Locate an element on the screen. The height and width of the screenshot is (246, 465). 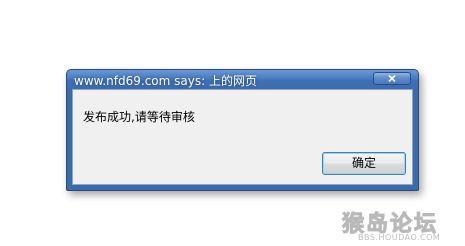
dialog-titlebar: www.nfd69.com says: 上的网页 is located at coordinates (242, 79).